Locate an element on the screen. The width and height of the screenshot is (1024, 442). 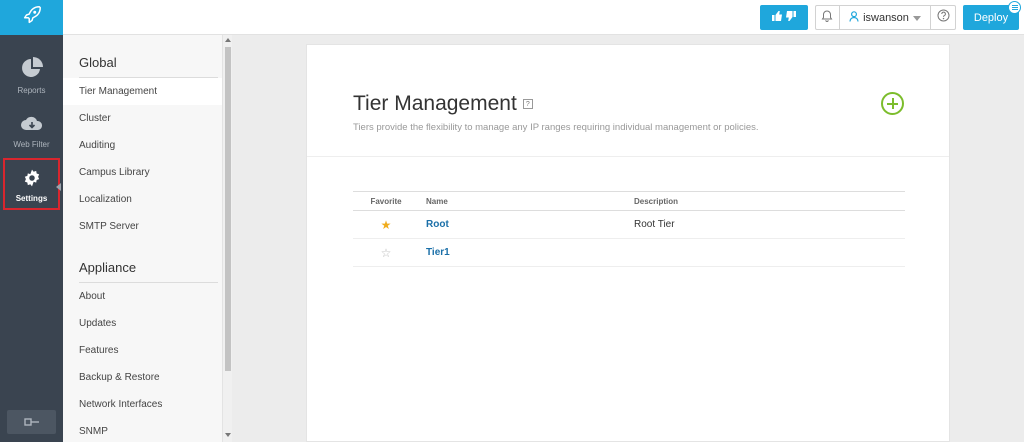
scroll-thumb is located at coordinates (228, 209).